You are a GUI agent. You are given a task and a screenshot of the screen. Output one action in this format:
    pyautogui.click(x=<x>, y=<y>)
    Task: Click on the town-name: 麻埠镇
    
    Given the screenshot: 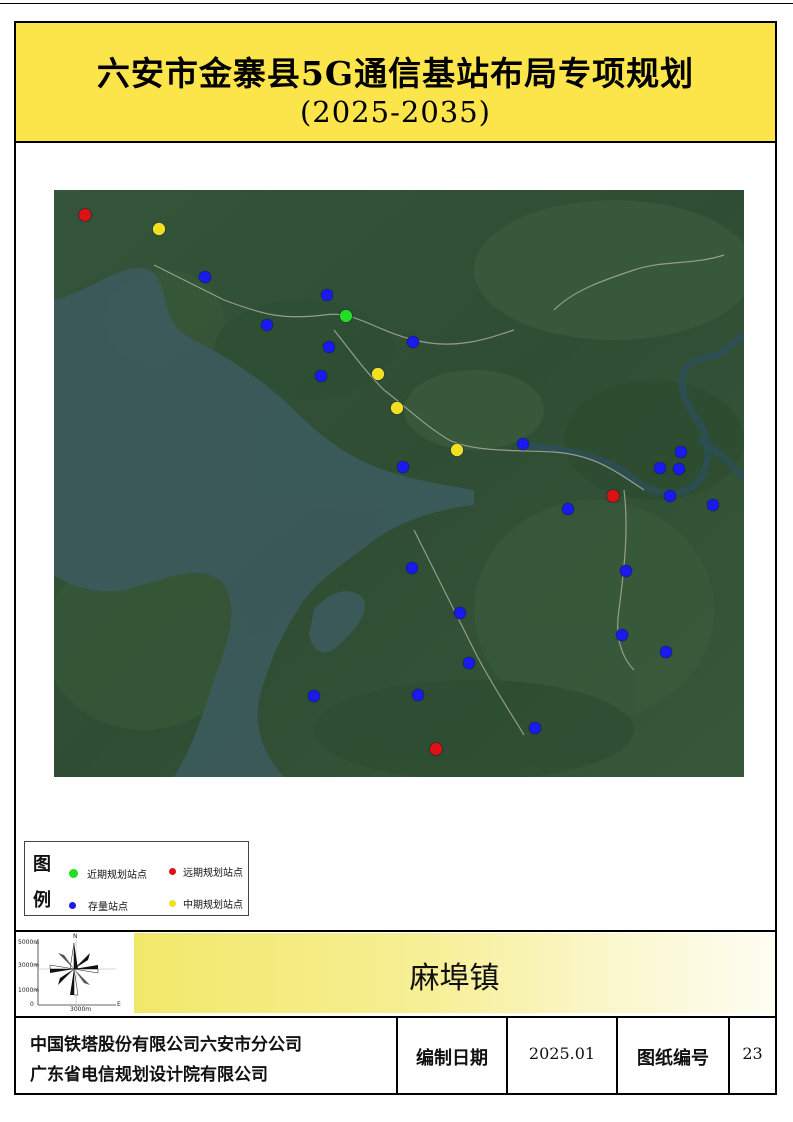 What is the action you would take?
    pyautogui.click(x=454, y=978)
    